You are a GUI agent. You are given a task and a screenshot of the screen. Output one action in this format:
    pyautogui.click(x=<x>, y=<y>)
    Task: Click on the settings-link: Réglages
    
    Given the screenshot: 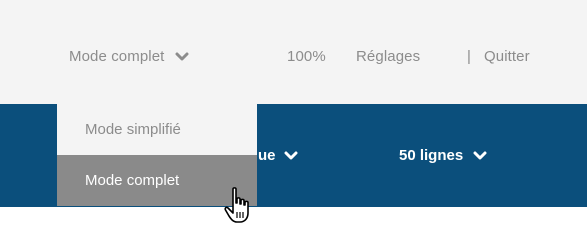 What is the action you would take?
    pyautogui.click(x=388, y=56)
    